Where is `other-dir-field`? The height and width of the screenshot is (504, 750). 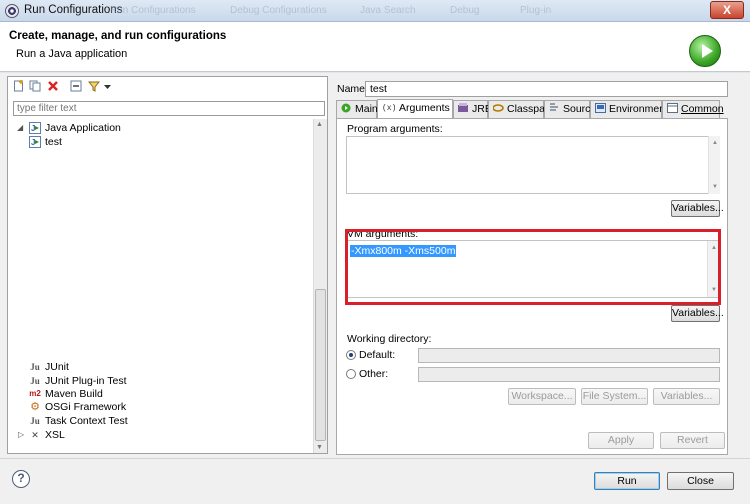 other-dir-field is located at coordinates (569, 374).